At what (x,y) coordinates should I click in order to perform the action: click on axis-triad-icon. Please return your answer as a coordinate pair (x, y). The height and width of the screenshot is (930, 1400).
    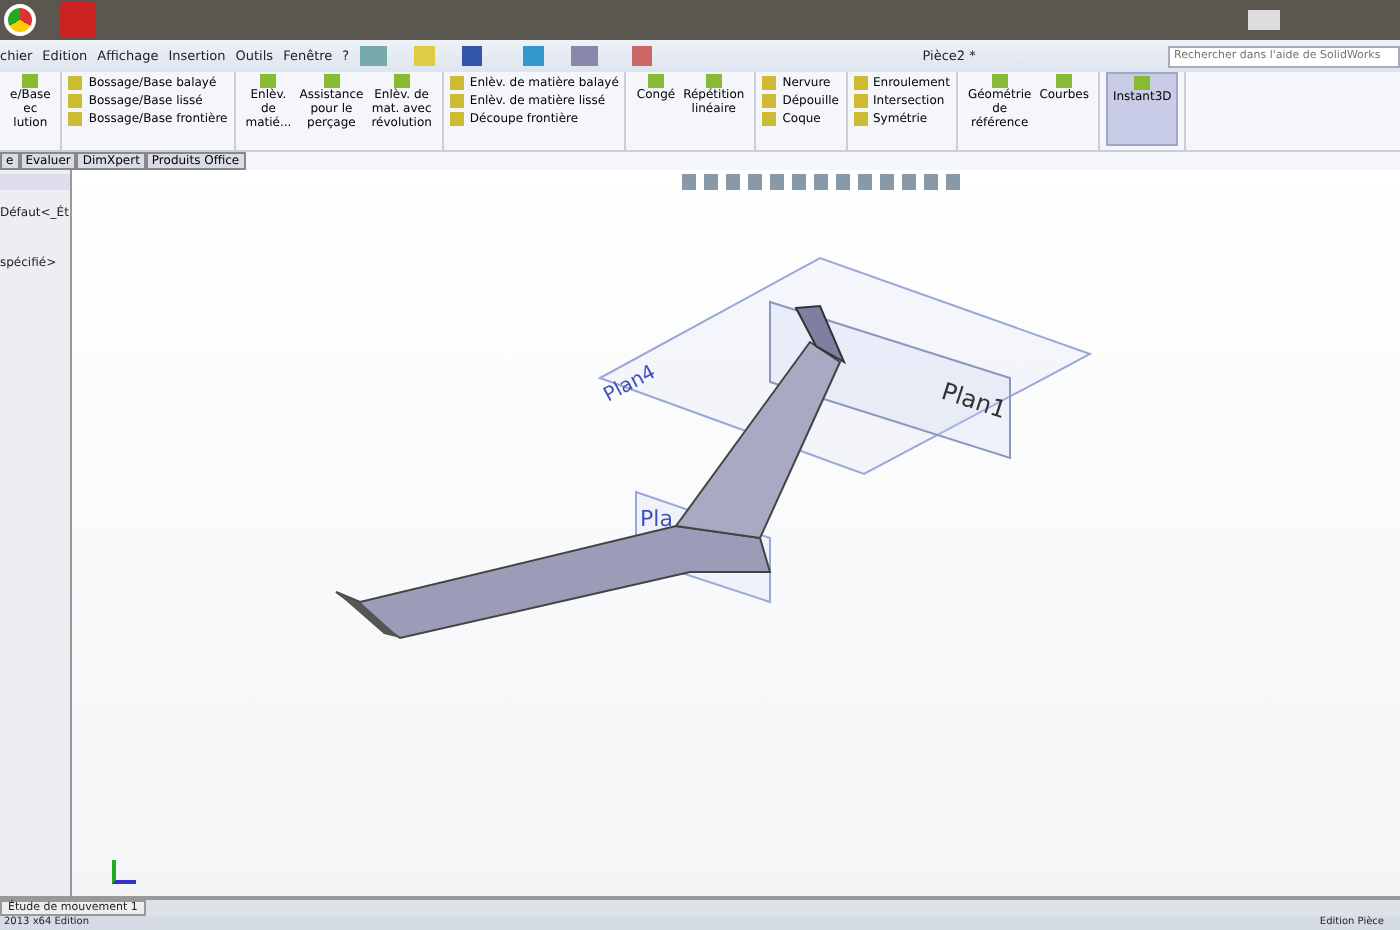
    Looking at the image, I should click on (124, 872).